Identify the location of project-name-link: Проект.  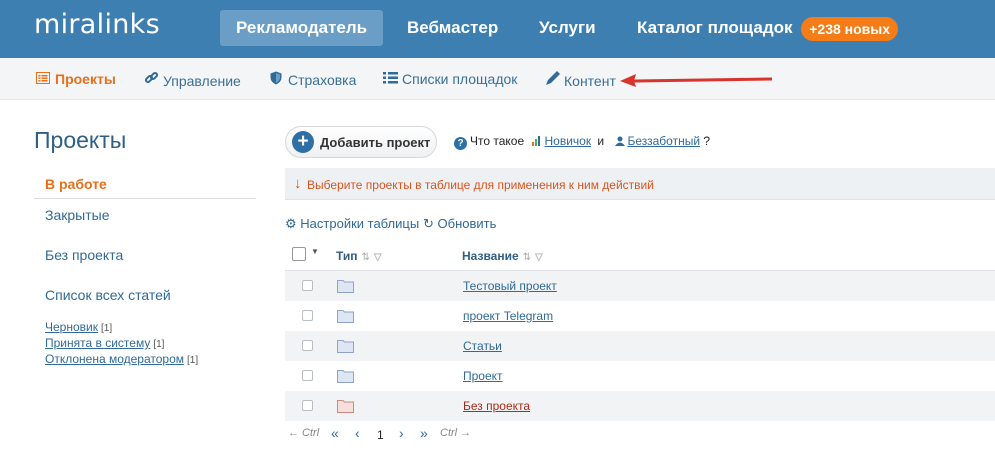
(483, 376).